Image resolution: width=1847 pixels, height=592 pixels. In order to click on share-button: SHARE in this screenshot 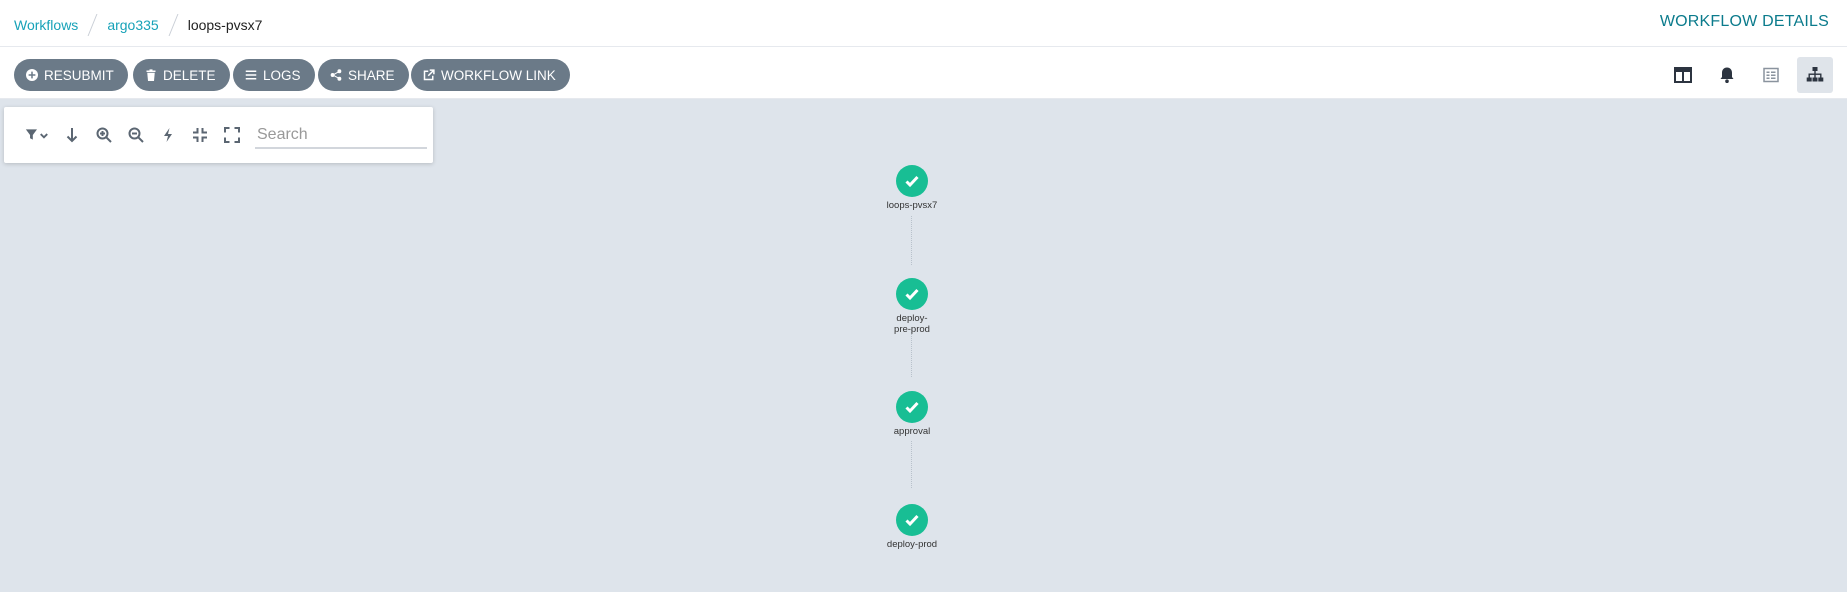, I will do `click(363, 75)`.